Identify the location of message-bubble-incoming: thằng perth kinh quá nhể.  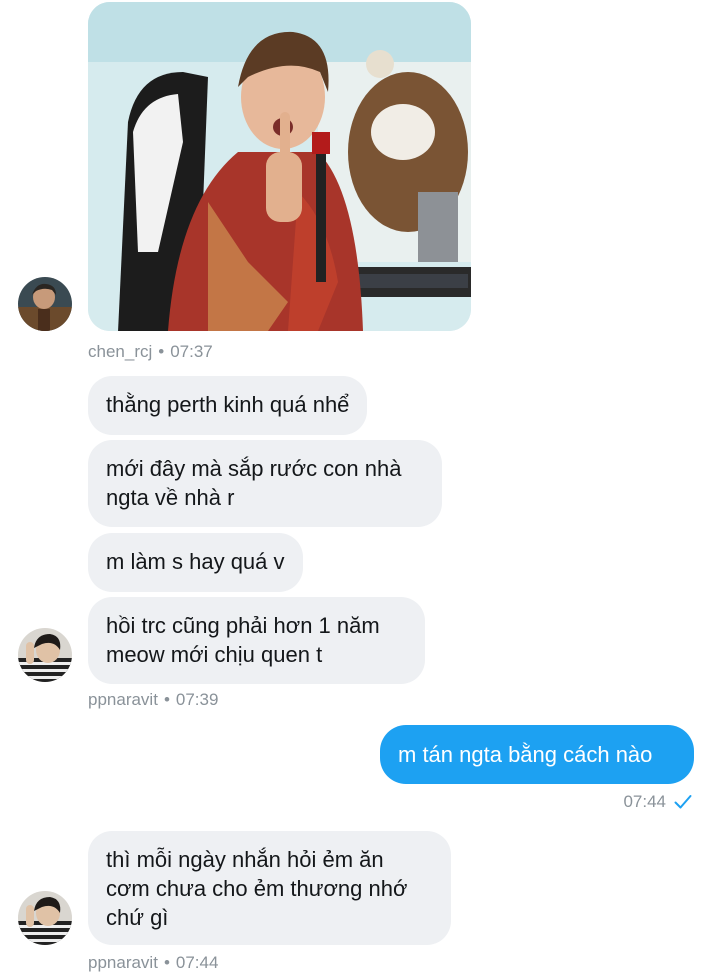
(228, 405).